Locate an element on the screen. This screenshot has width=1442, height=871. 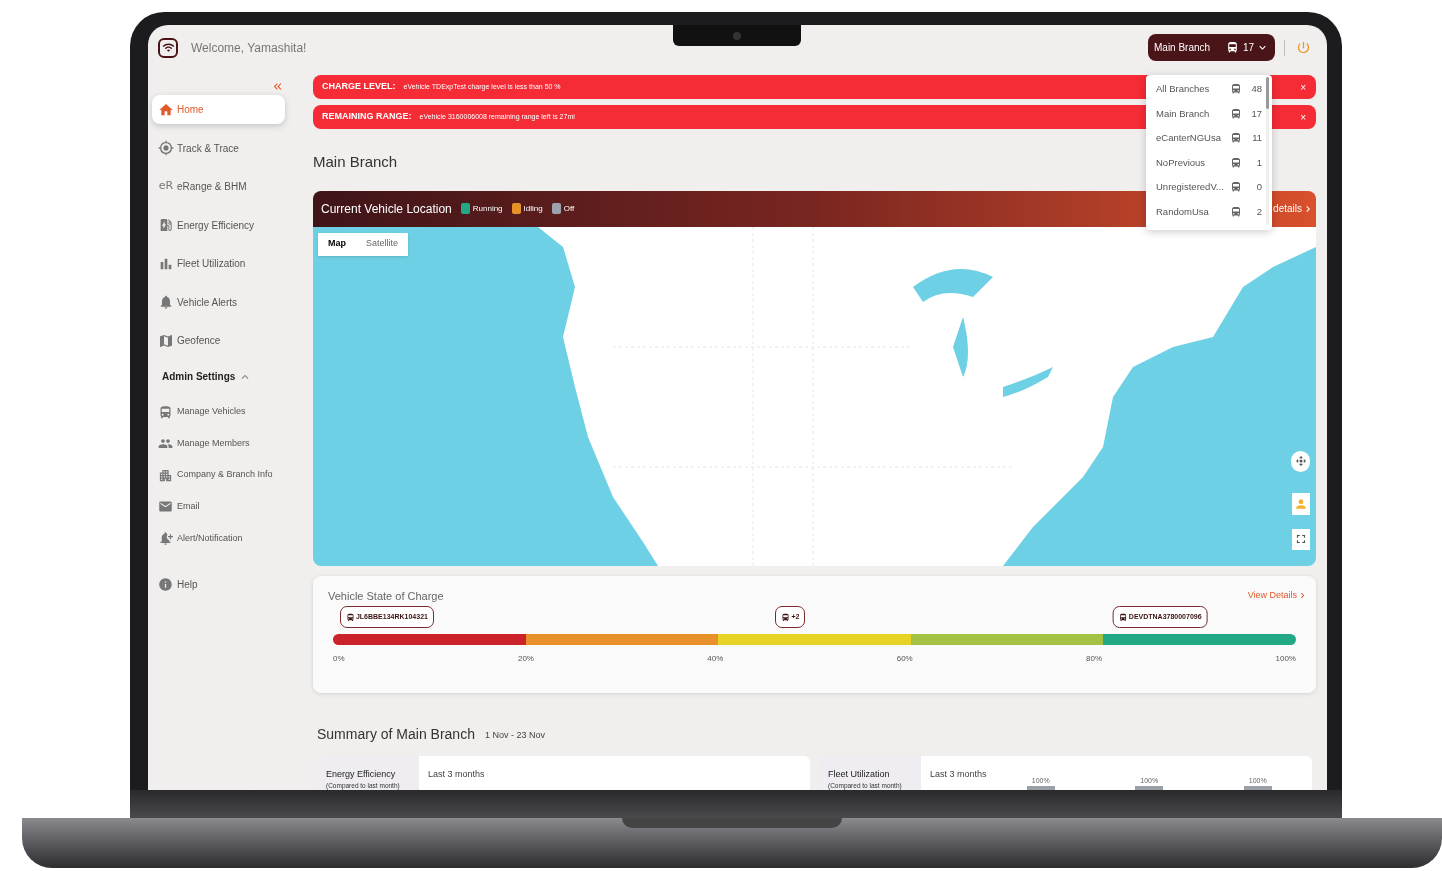
nav-item: Manage Vehicles is located at coordinates (218, 412).